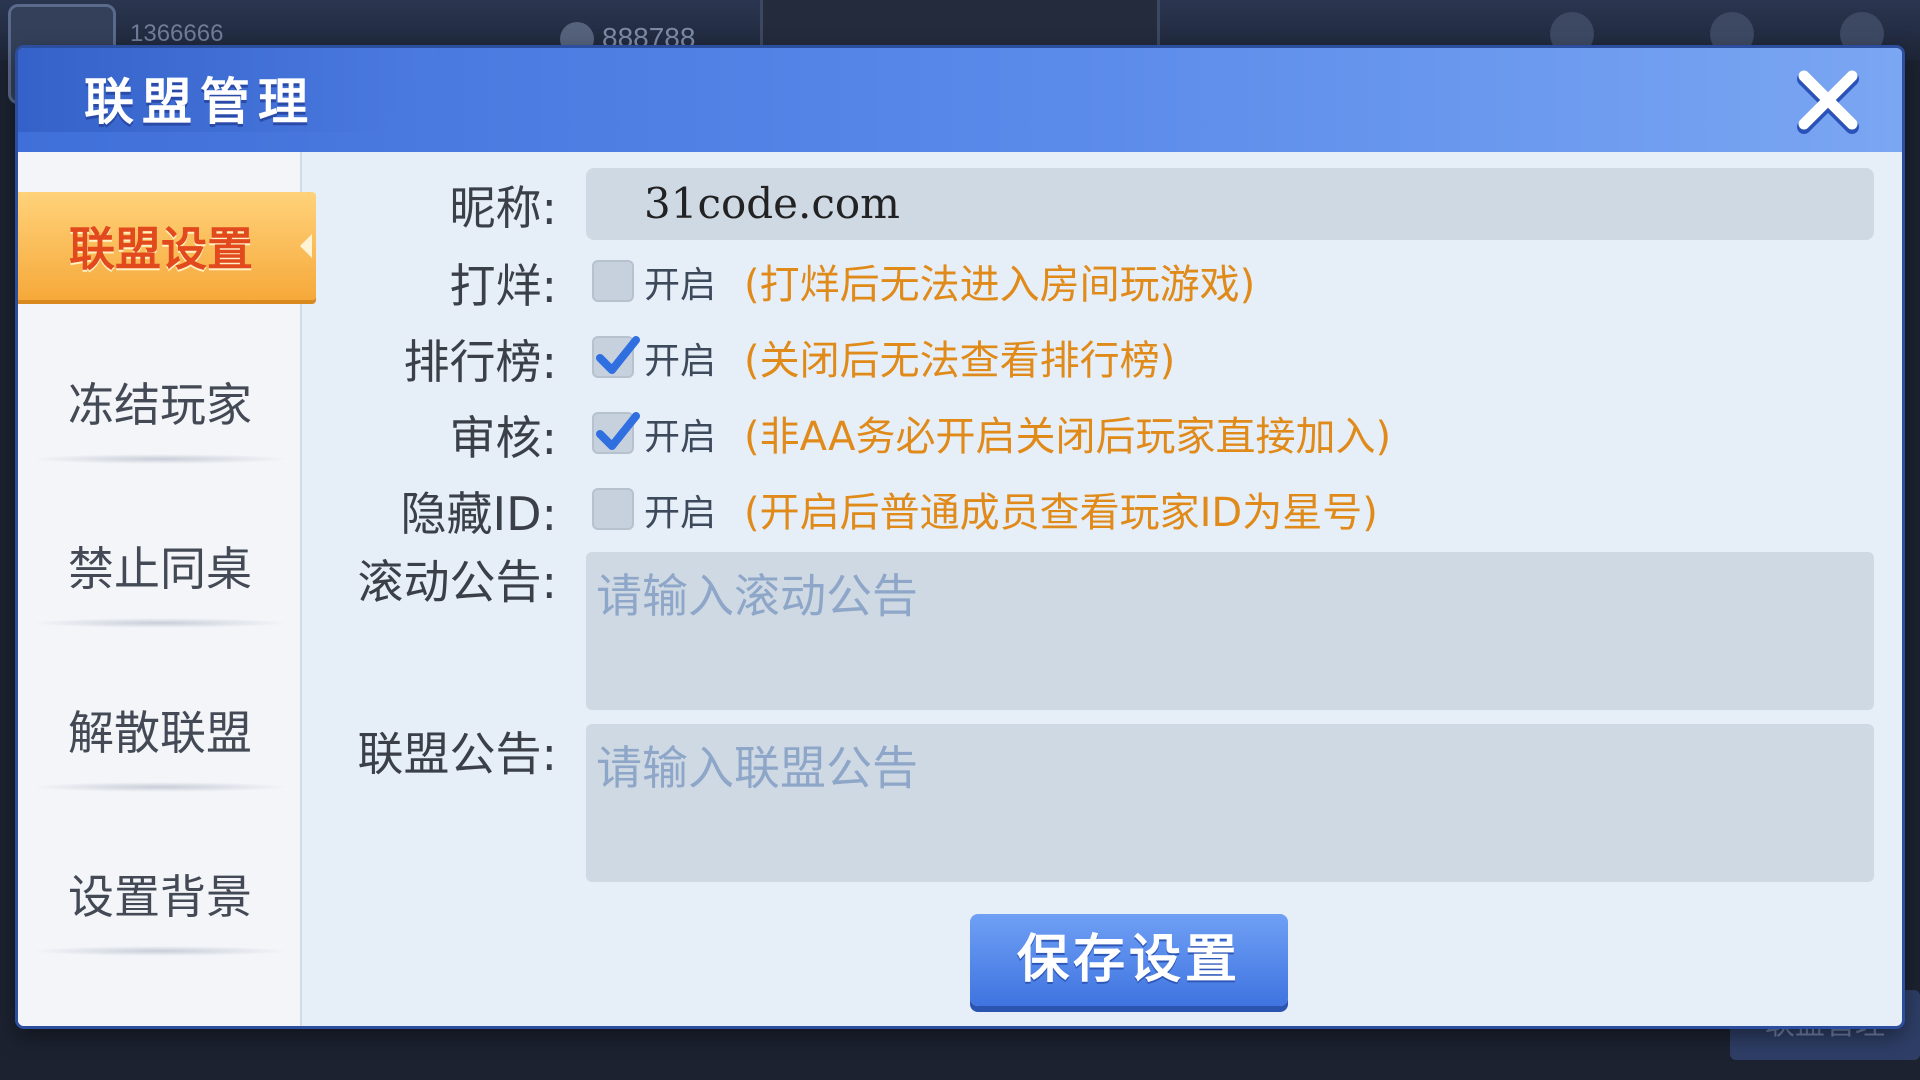 The height and width of the screenshot is (1080, 1920). Describe the element at coordinates (503, 438) in the screenshot. I see `review-label: 审核:` at that location.